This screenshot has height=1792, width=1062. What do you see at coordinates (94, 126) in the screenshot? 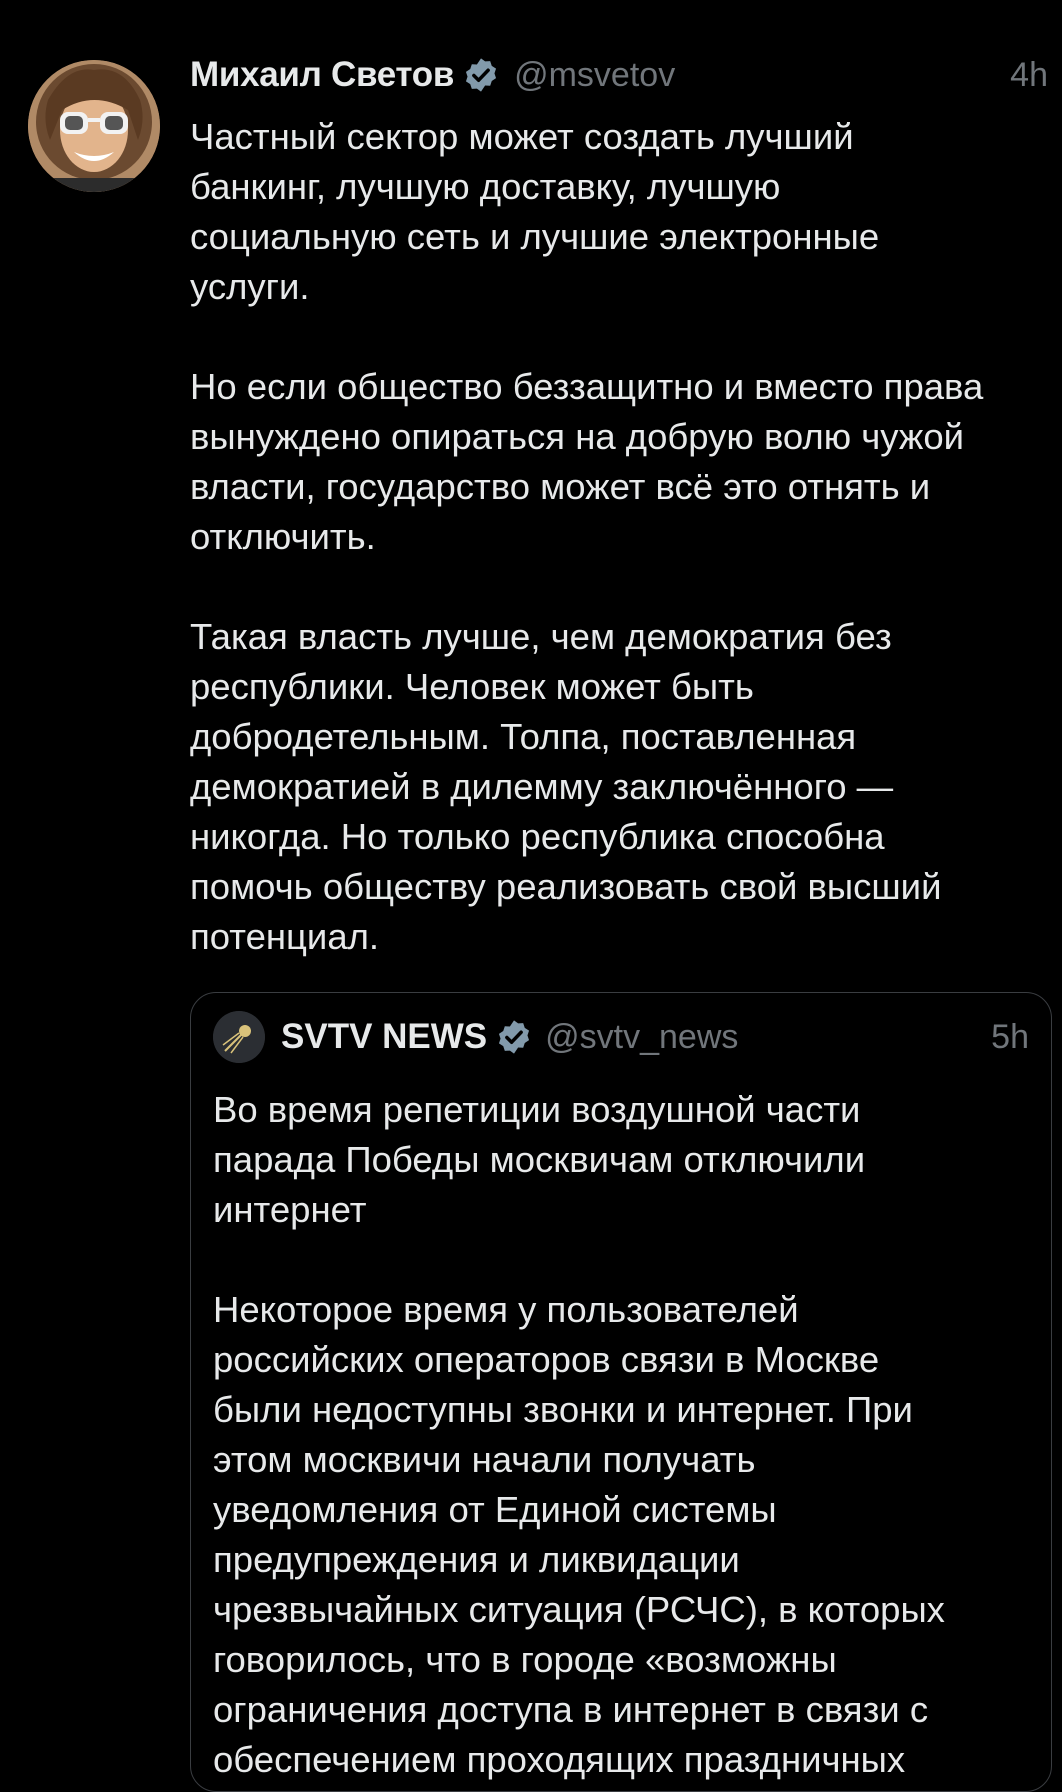
I see `author-avatar` at bounding box center [94, 126].